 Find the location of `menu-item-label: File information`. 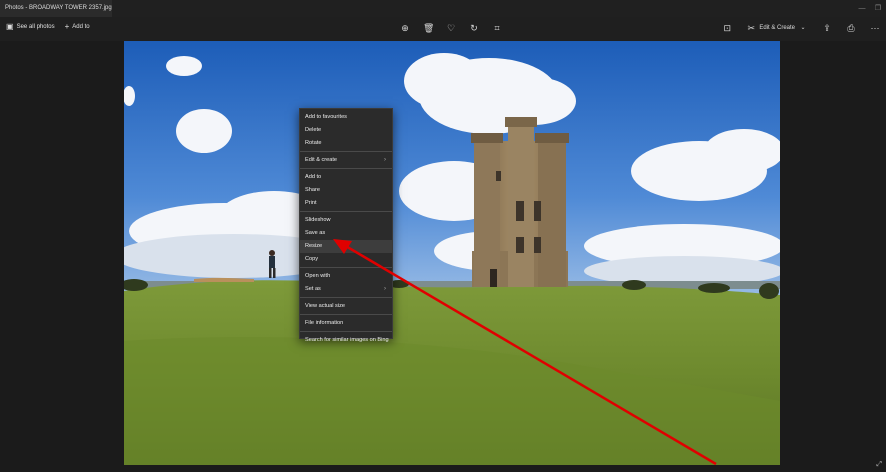

menu-item-label: File information is located at coordinates (324, 323).